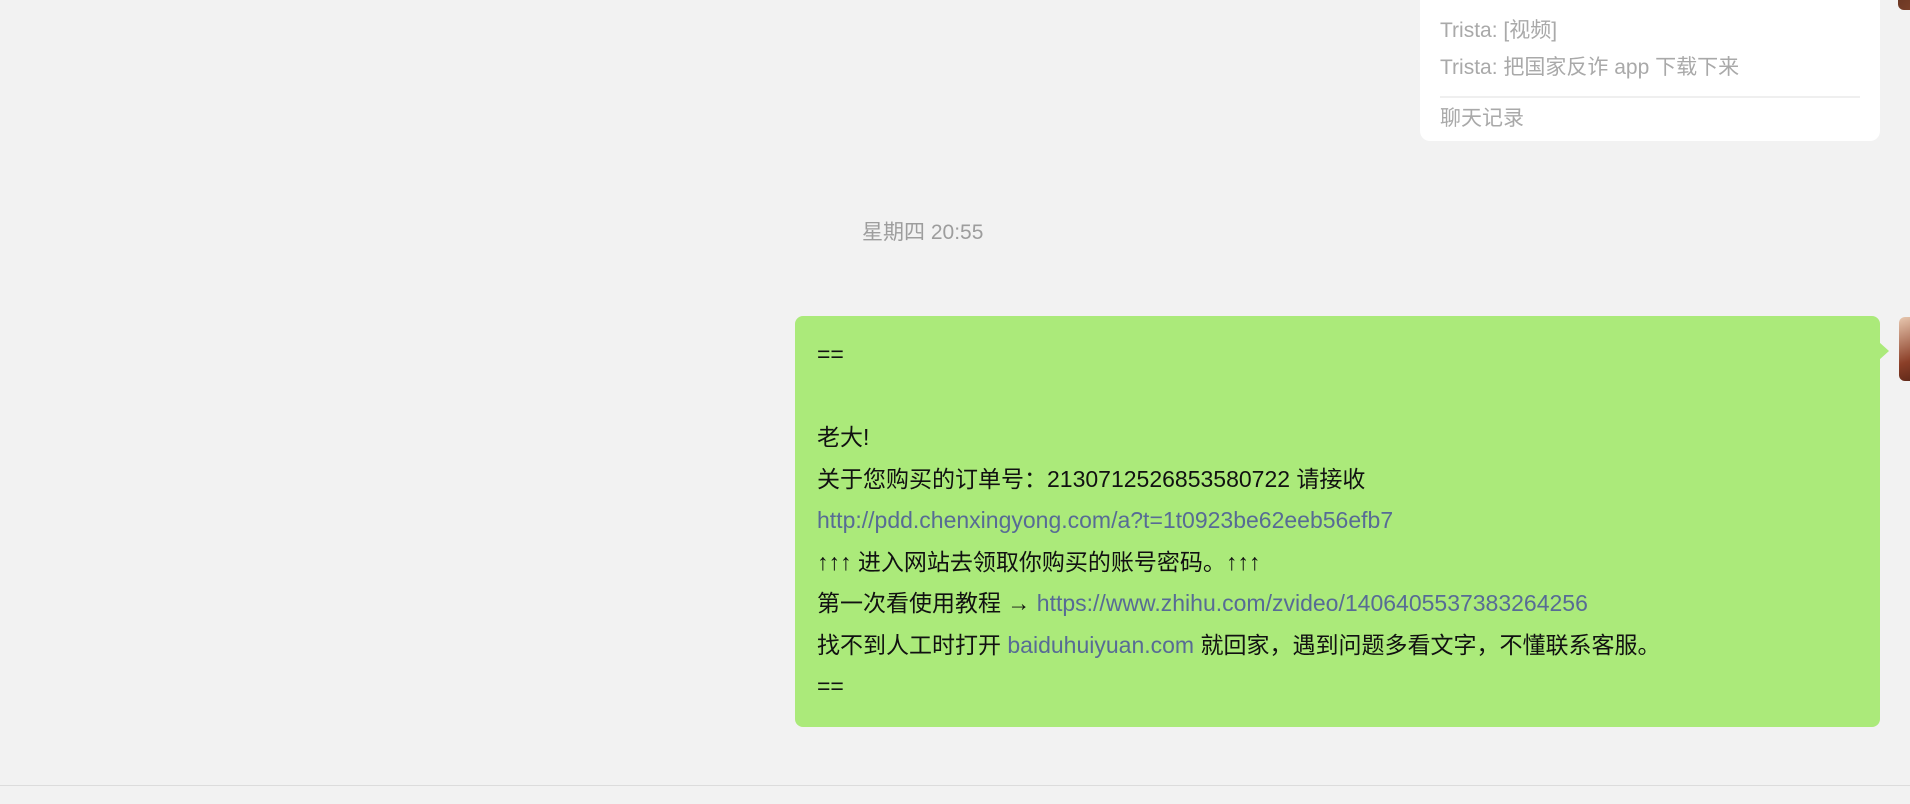  What do you see at coordinates (1499, 30) in the screenshot?
I see `chat-record-line: Trista: [视频]` at bounding box center [1499, 30].